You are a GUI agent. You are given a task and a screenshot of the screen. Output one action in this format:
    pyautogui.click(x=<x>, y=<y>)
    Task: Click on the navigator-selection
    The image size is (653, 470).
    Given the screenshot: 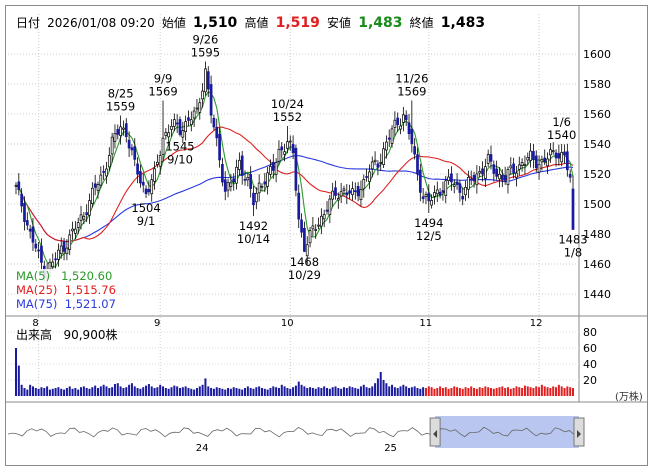 What is the action you would take?
    pyautogui.click(x=507, y=432)
    